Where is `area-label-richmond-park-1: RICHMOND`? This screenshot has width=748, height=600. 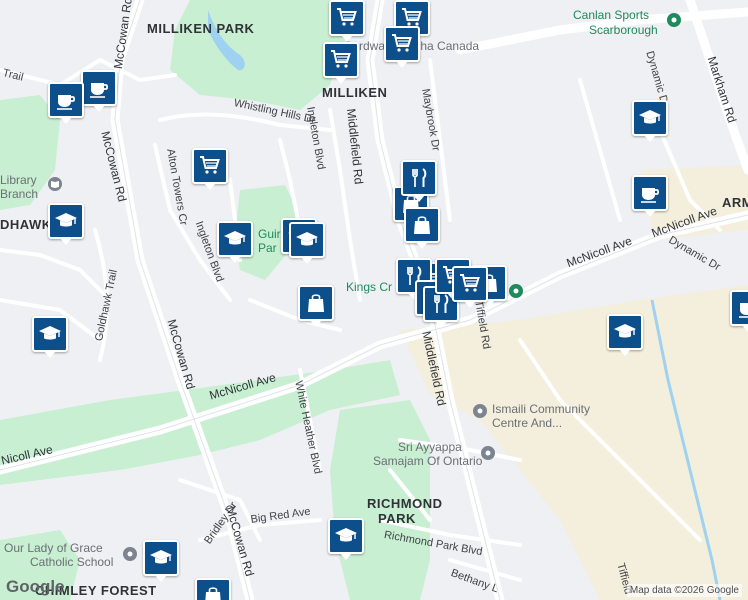
area-label-richmond-park-1: RICHMOND is located at coordinates (405, 503).